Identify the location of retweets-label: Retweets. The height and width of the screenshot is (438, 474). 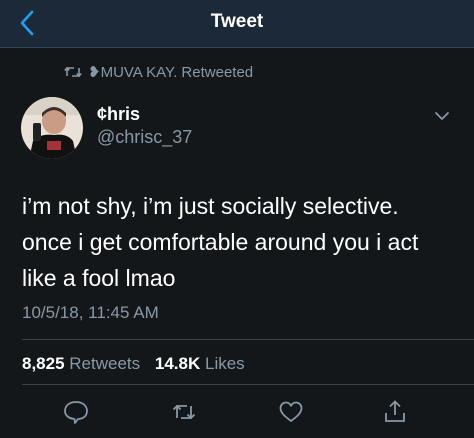
(105, 363).